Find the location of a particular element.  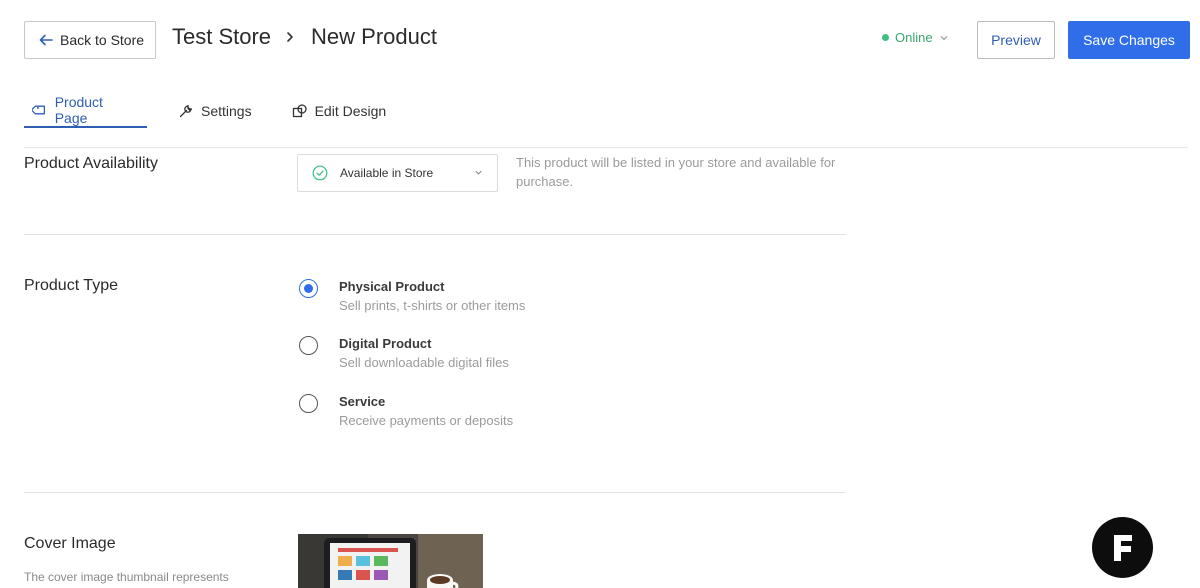

save-changes-button: Save Changes is located at coordinates (1129, 40).